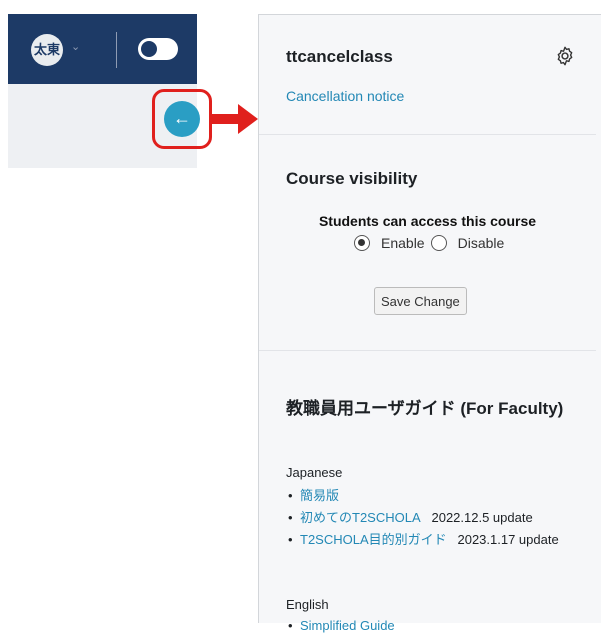 The image size is (601, 637). Describe the element at coordinates (319, 495) in the screenshot. I see `guide-link-simple: 簡易版` at that location.